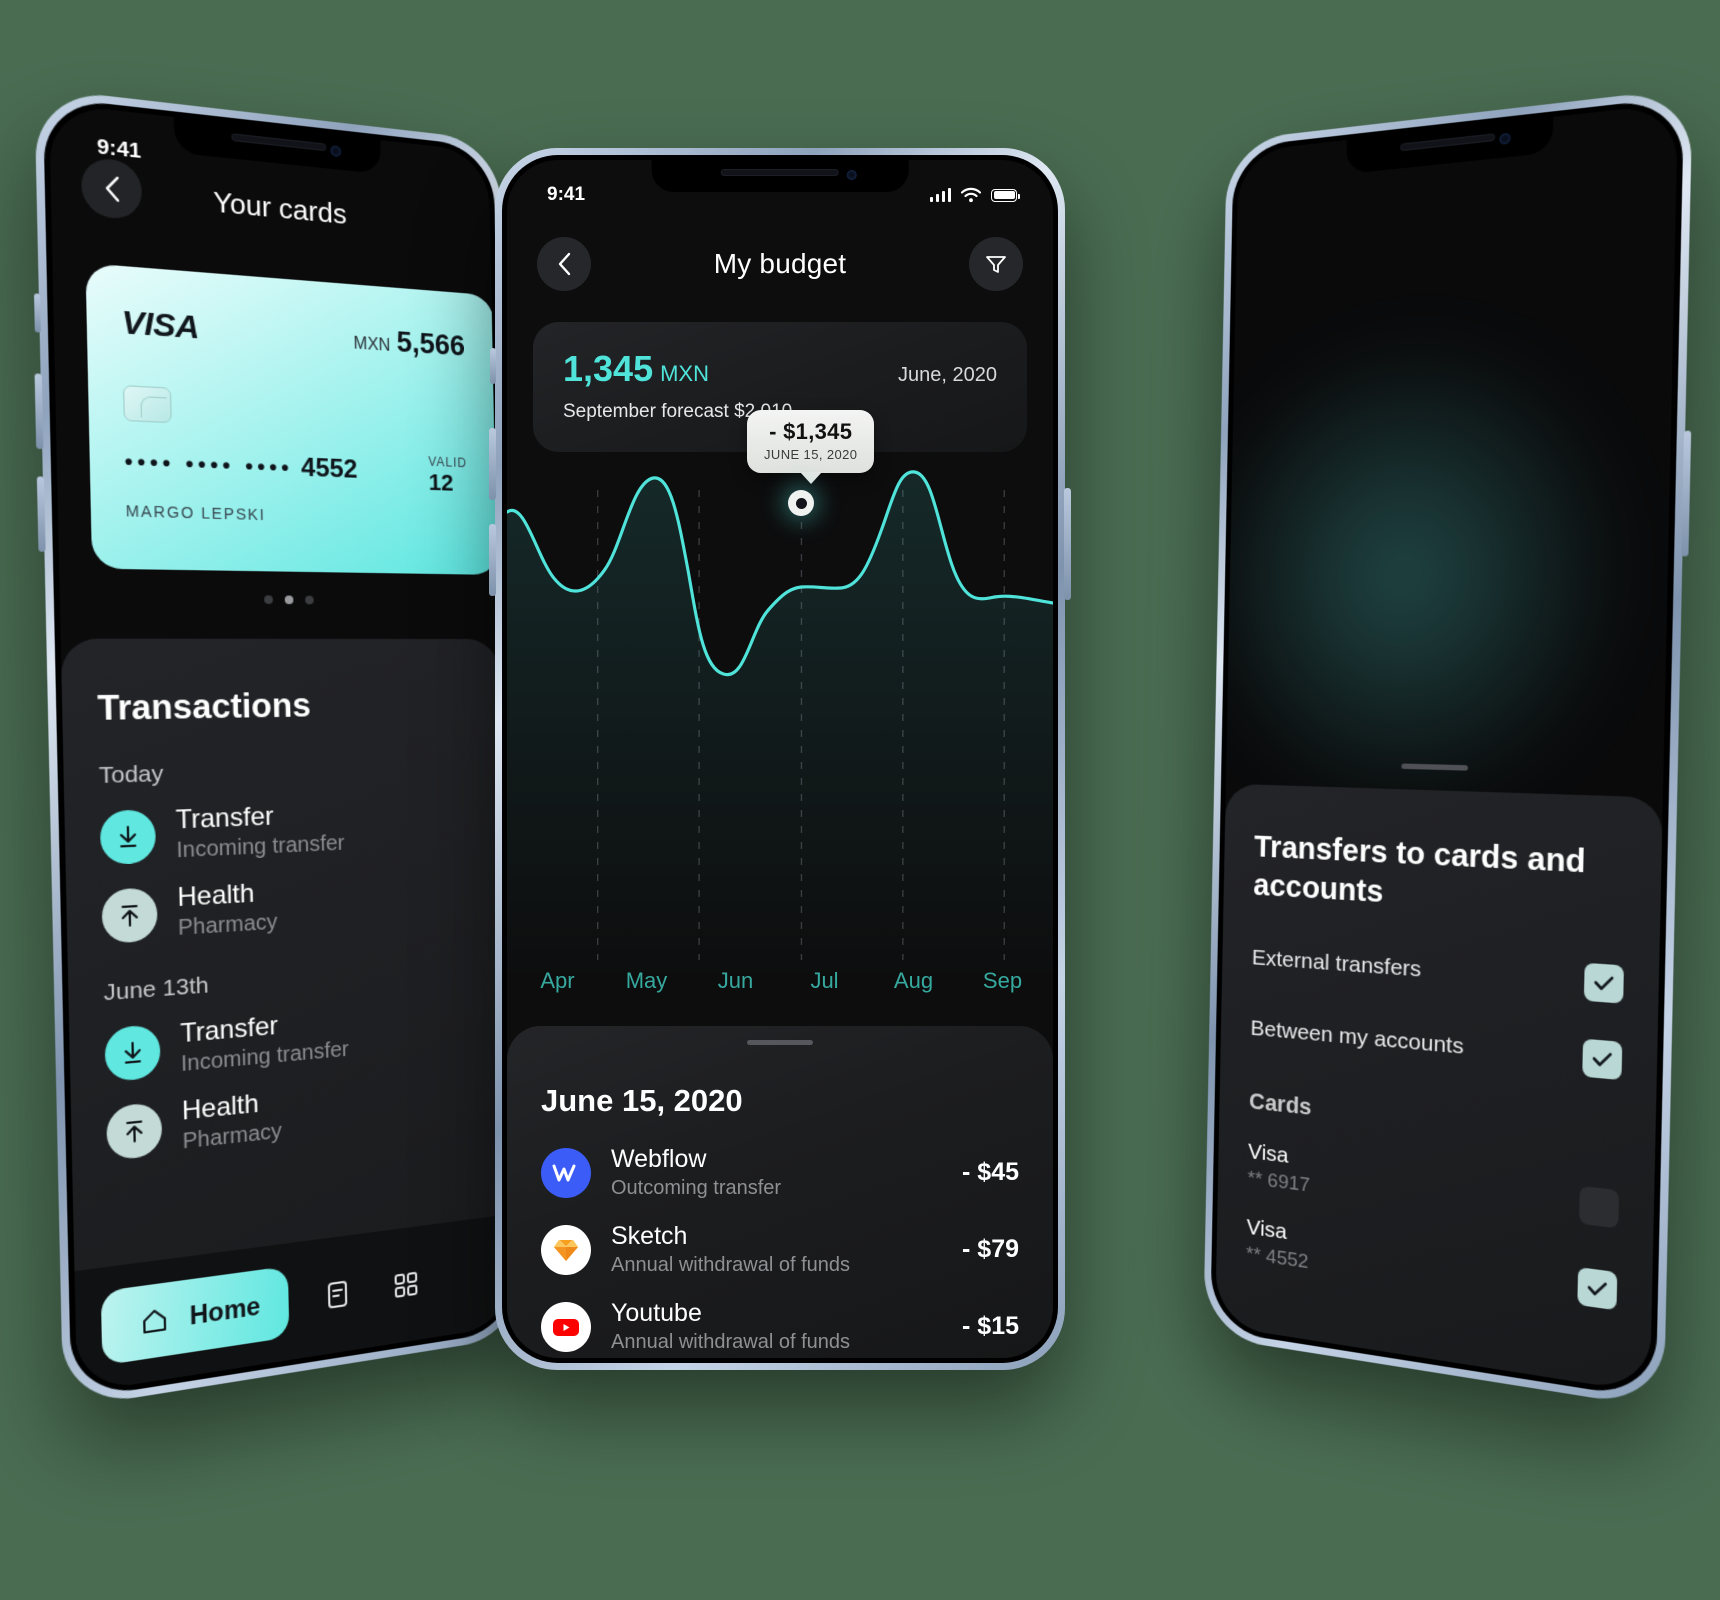 The width and height of the screenshot is (1720, 1600). I want to click on checkbox-between-my-accounts, so click(1602, 1059).